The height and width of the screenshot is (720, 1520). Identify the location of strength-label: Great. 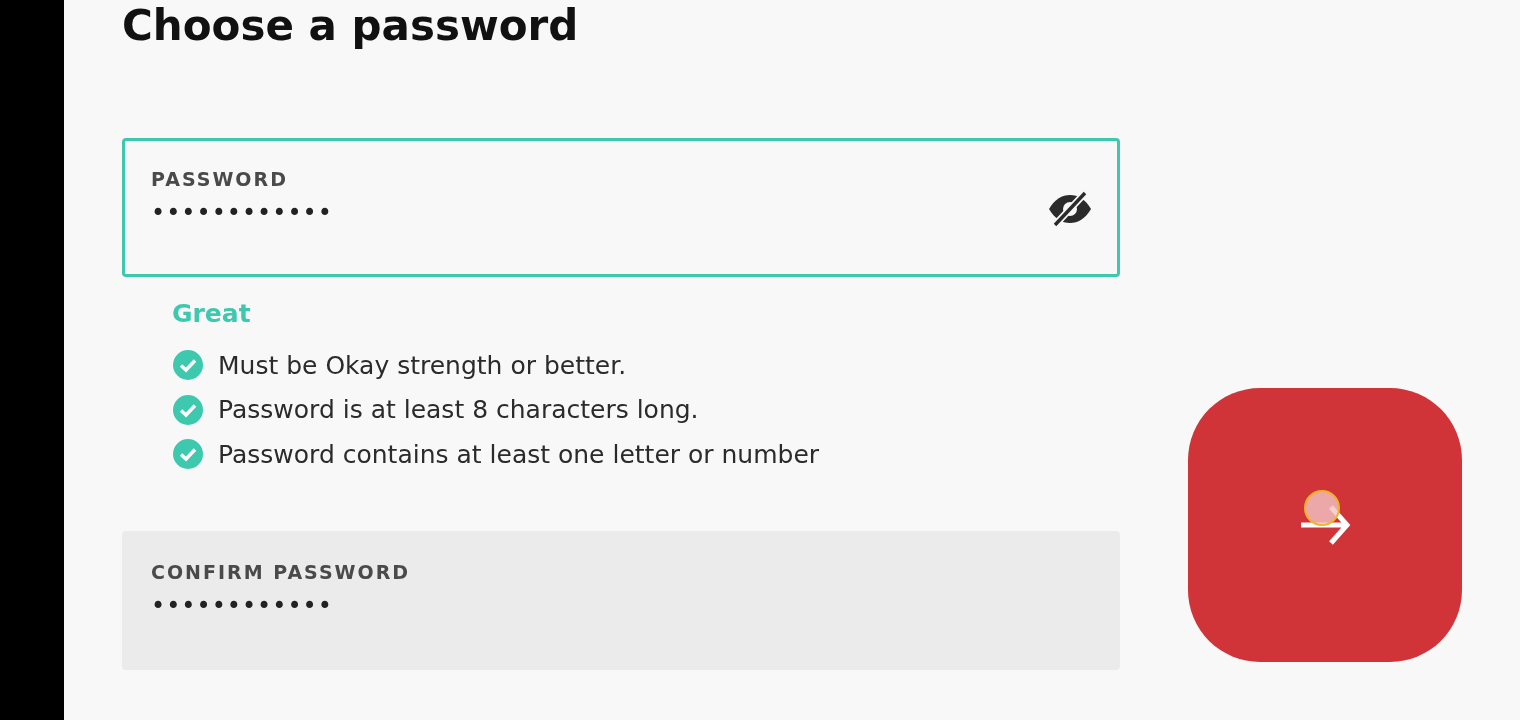
(212, 314).